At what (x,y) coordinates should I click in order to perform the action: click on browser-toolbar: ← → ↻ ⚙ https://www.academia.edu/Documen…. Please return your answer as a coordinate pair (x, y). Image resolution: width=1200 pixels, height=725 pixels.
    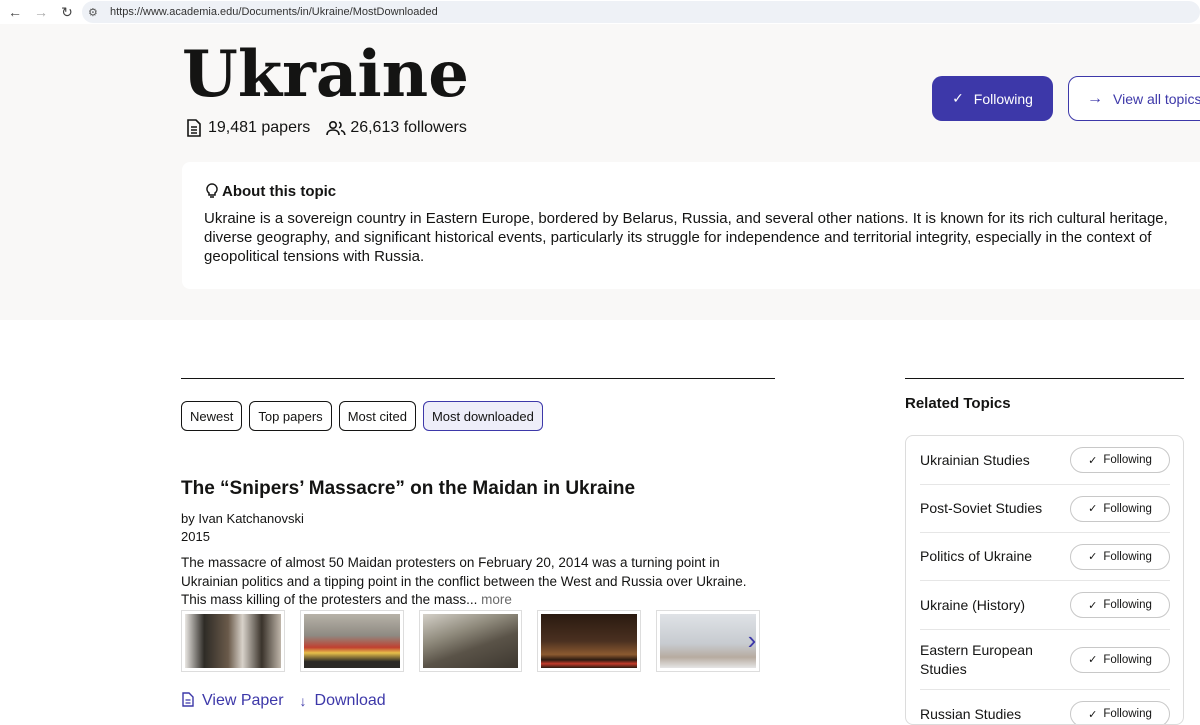
    Looking at the image, I should click on (600, 12).